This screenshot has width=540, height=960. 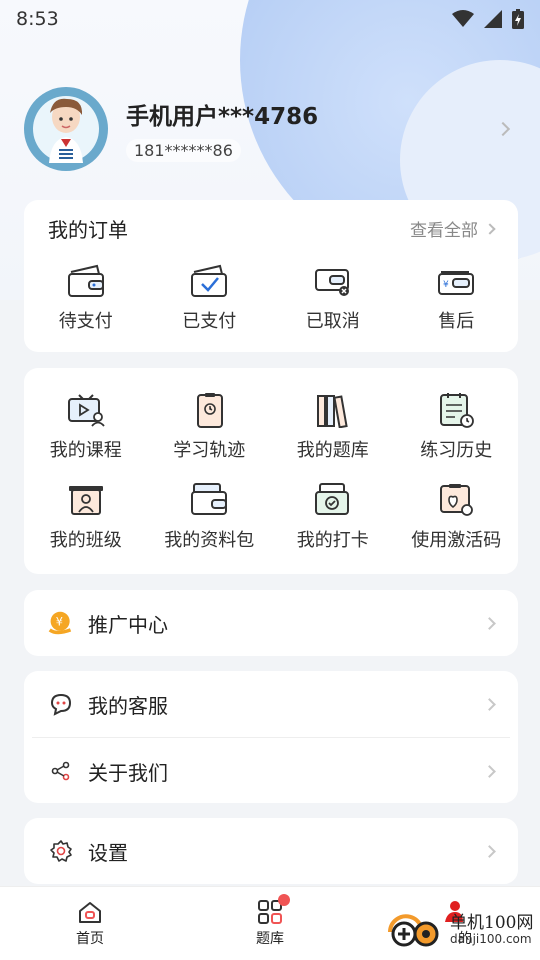 I want to click on course-video-icon, so click(x=86, y=410).